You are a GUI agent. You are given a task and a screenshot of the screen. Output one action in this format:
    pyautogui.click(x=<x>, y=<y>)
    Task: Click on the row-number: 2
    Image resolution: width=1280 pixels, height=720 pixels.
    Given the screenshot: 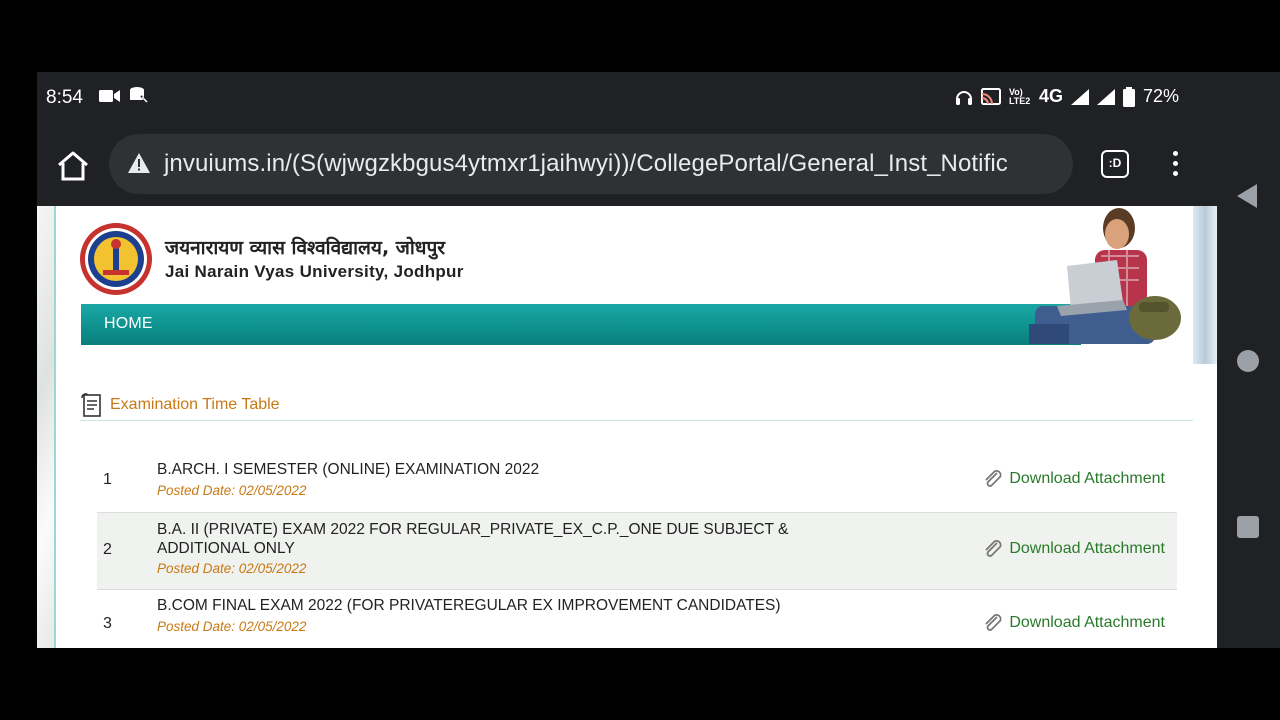 What is the action you would take?
    pyautogui.click(x=107, y=549)
    